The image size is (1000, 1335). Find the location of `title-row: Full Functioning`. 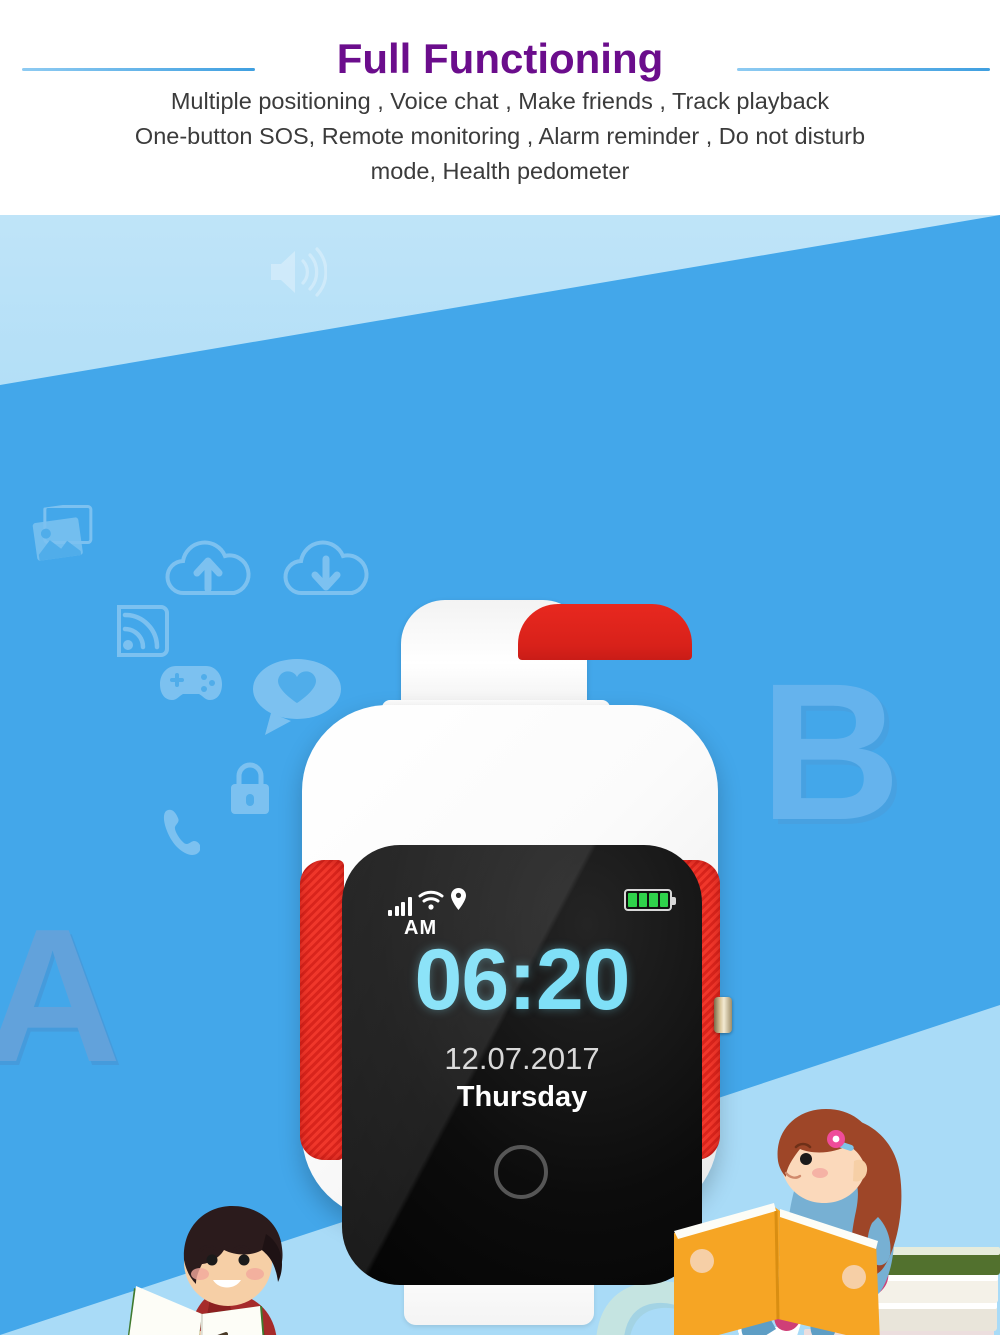

title-row: Full Functioning is located at coordinates (500, 50).